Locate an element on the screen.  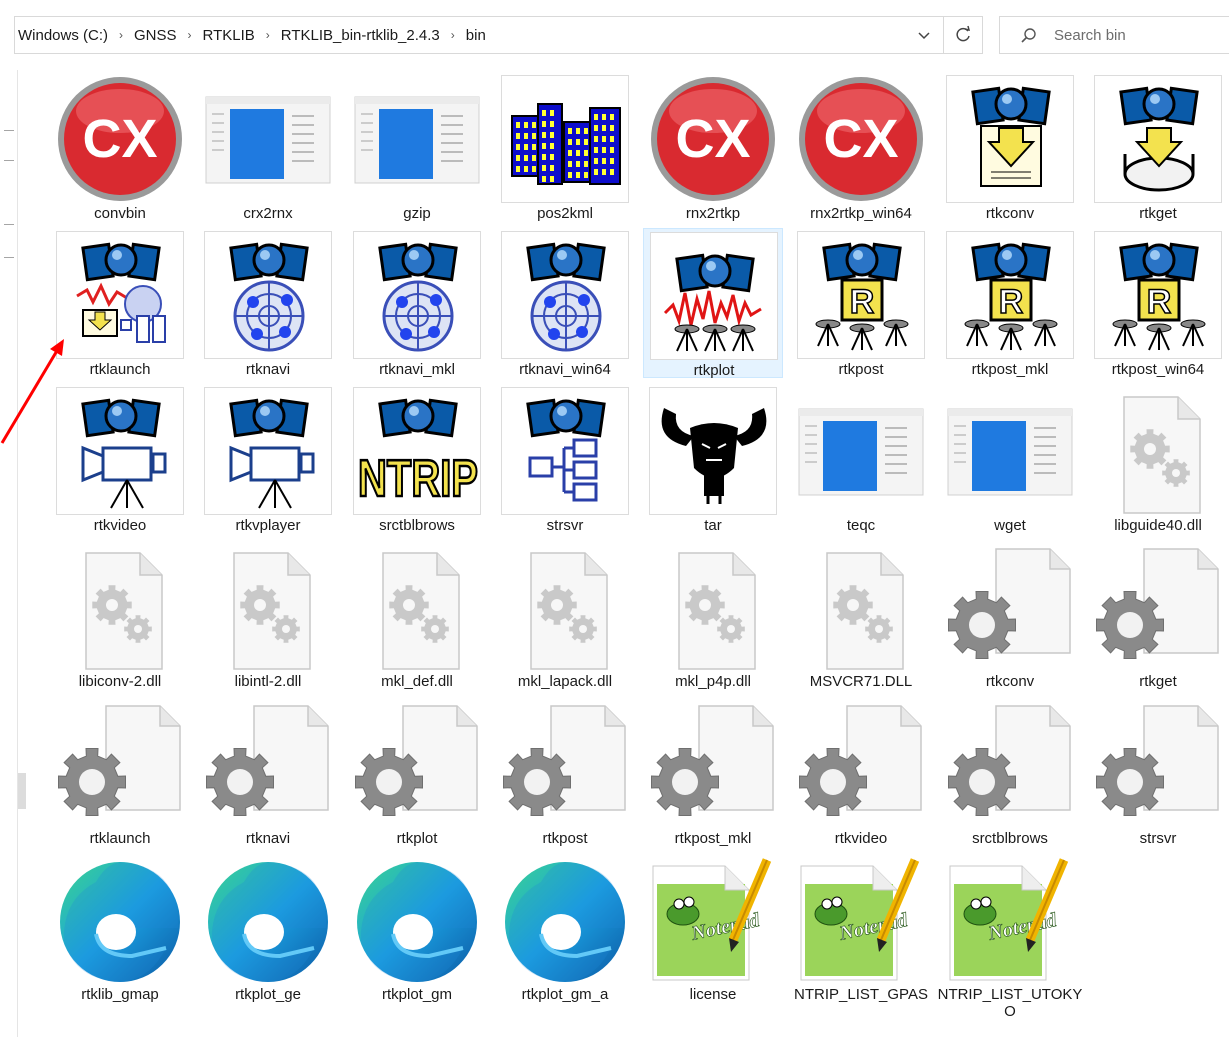
svg-text: NTRIP is located at coordinates (418, 478).